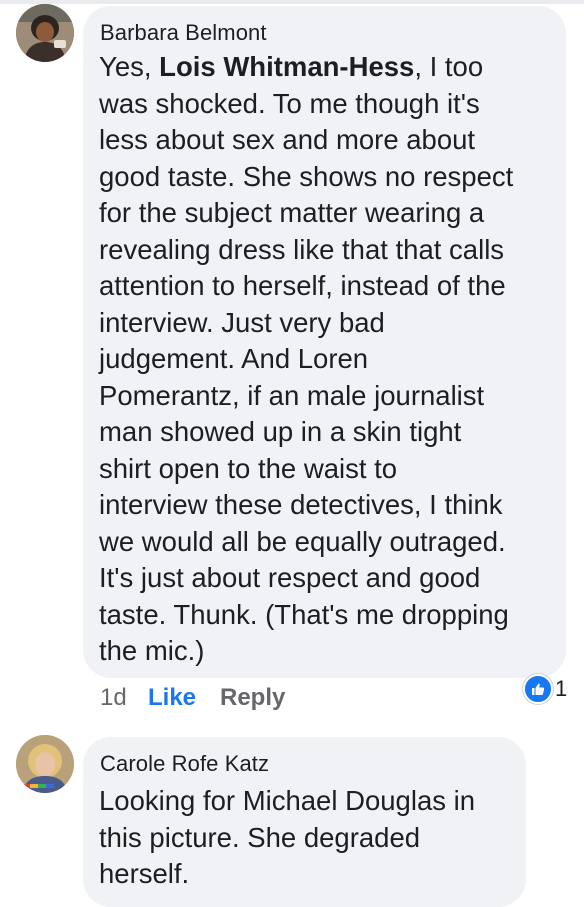 The width and height of the screenshot is (584, 907). I want to click on comment-author-name: Barbara Belmont, so click(183, 33).